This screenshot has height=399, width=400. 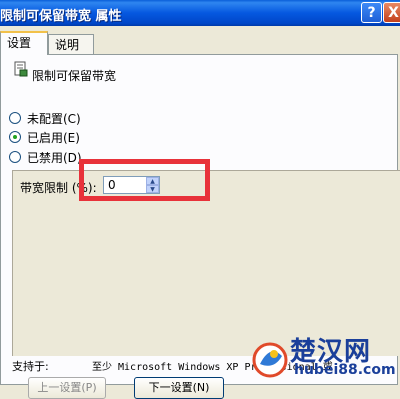 What do you see at coordinates (54, 157) in the screenshot?
I see `radio-disabled-label: 已禁用(D)` at bounding box center [54, 157].